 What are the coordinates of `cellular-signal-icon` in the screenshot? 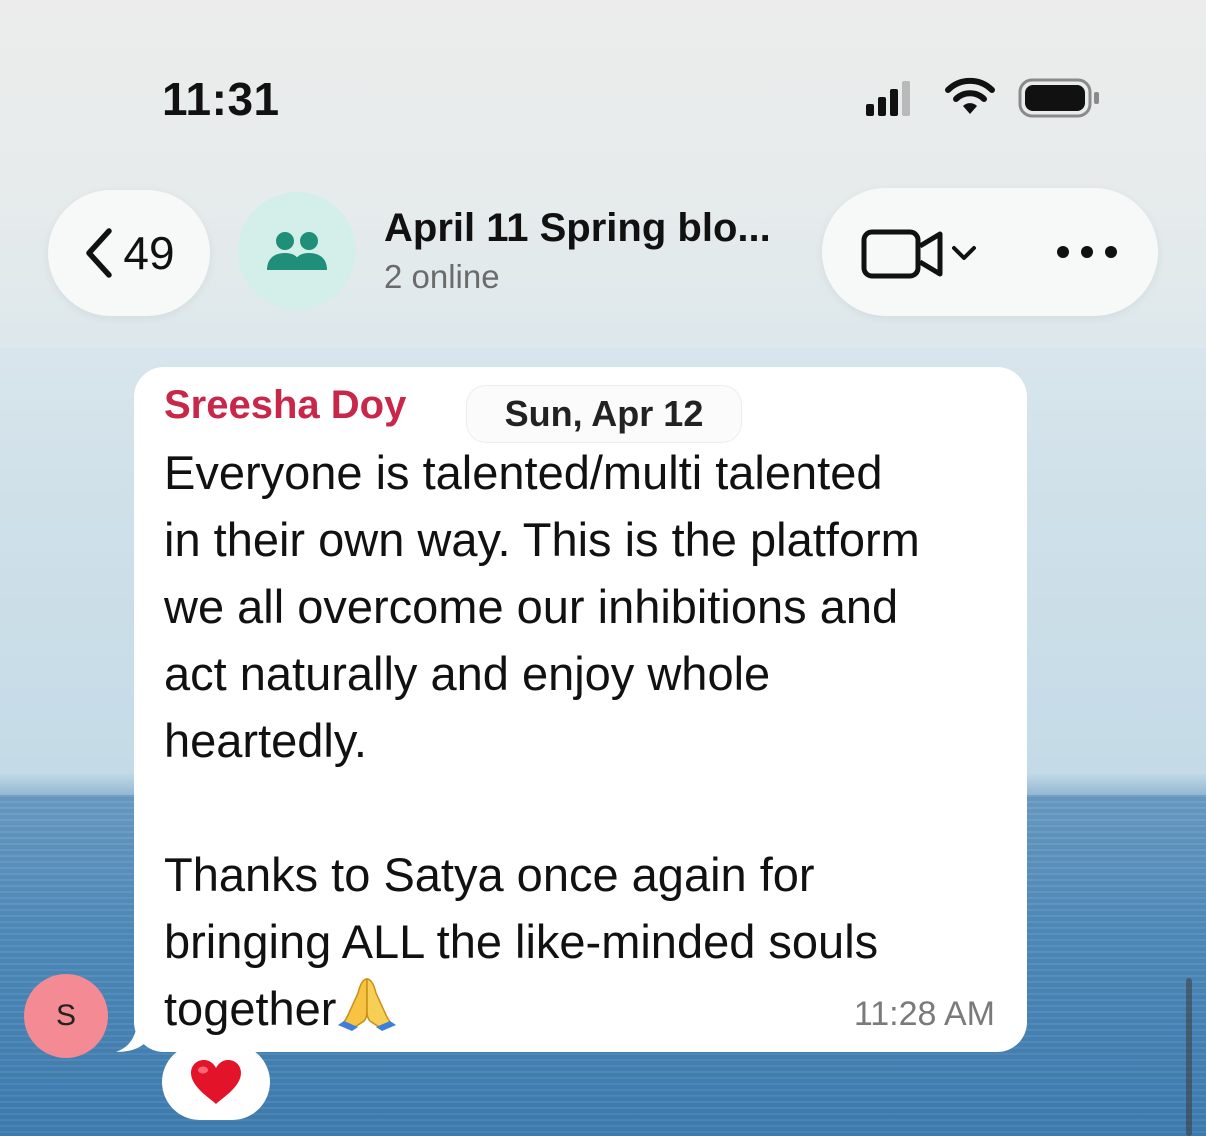 It's located at (889, 98).